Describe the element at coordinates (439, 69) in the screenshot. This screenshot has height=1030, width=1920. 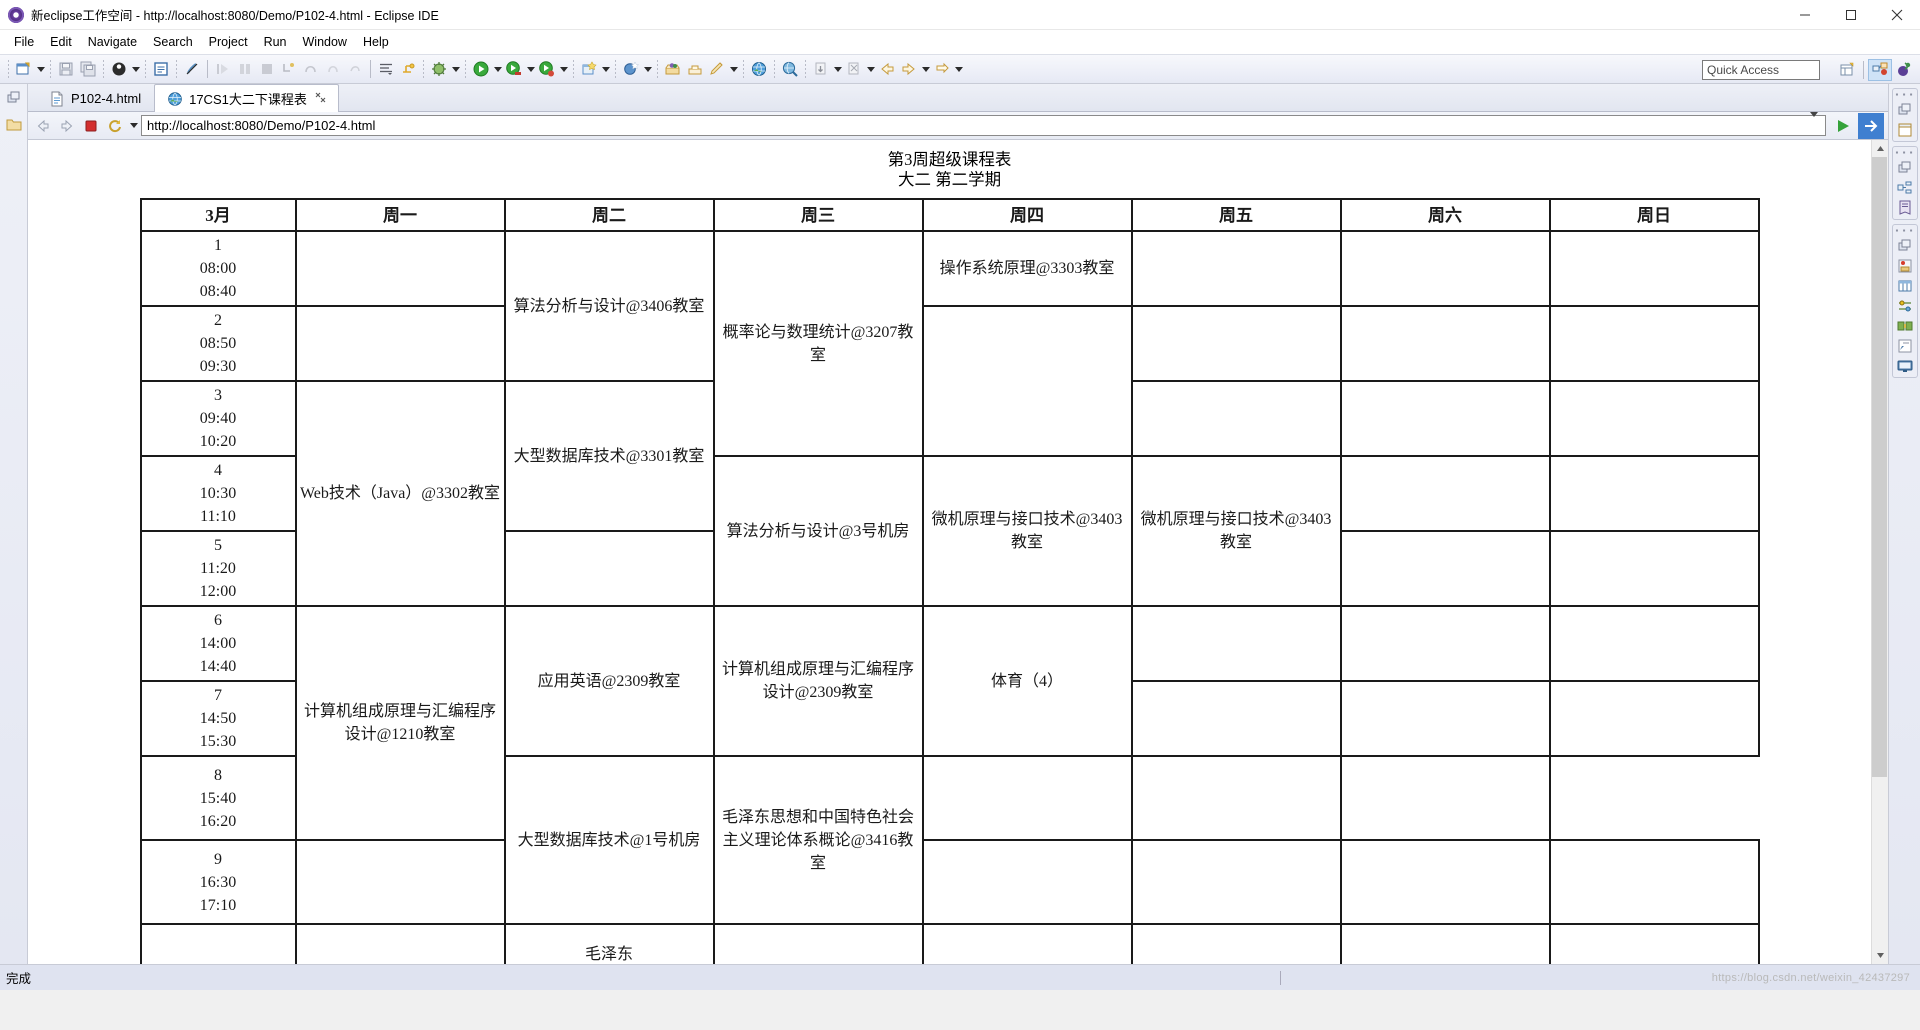
I see `external-tools-icon` at that location.